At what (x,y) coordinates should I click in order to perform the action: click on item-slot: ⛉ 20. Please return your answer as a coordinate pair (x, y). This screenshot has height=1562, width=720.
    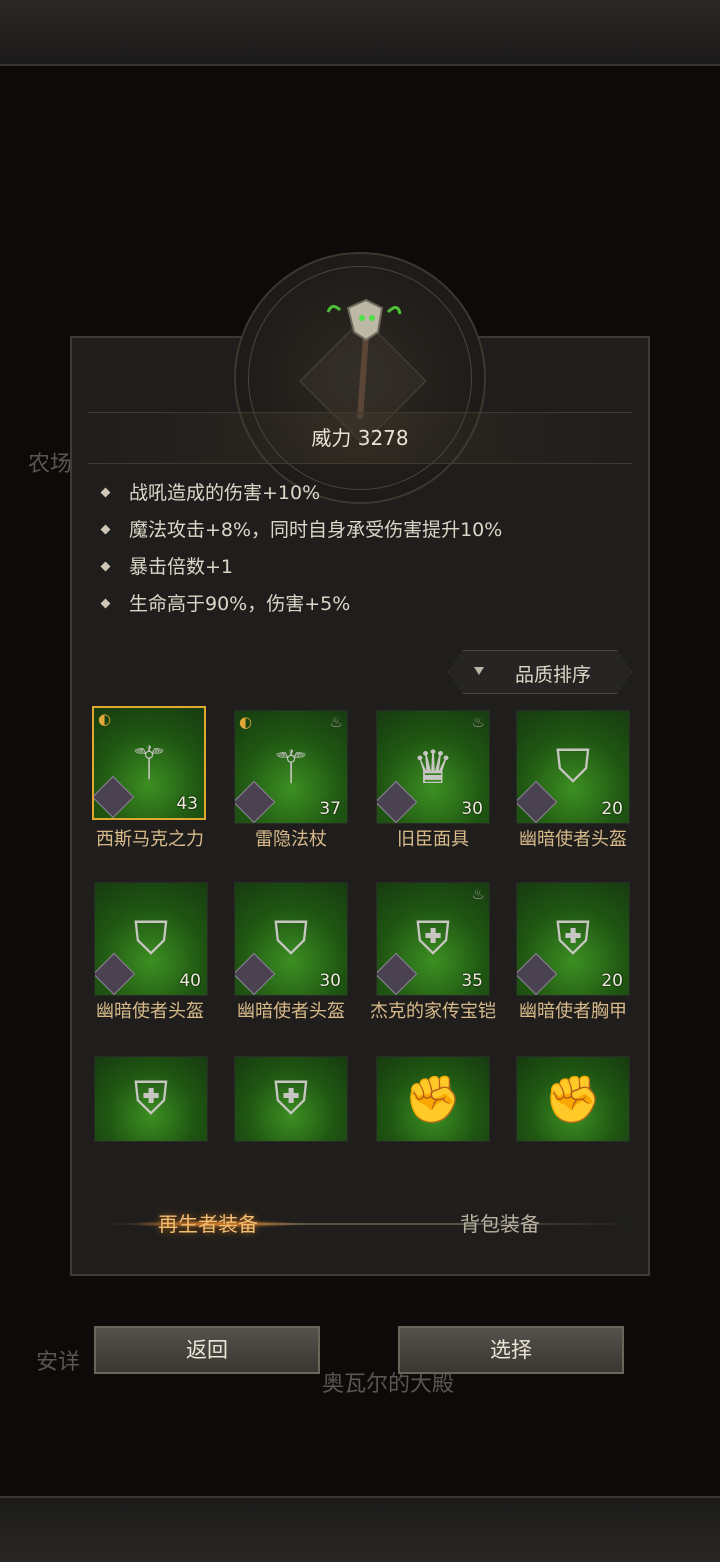
    Looking at the image, I should click on (573, 767).